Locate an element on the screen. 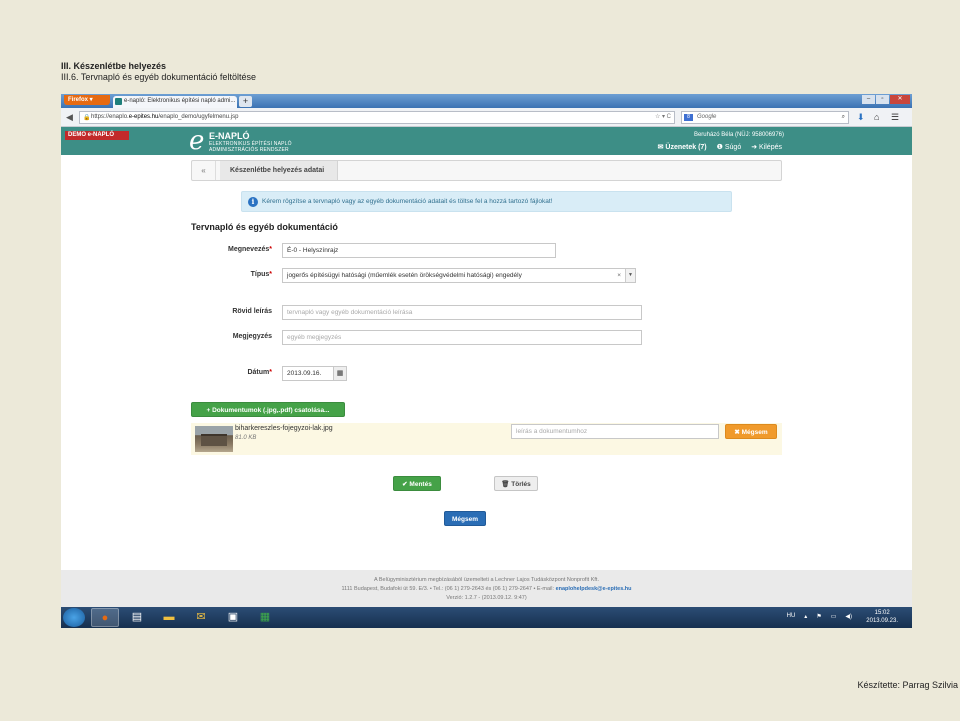 The width and height of the screenshot is (960, 721). word-taskbar-icon: ▤ is located at coordinates (137, 617).